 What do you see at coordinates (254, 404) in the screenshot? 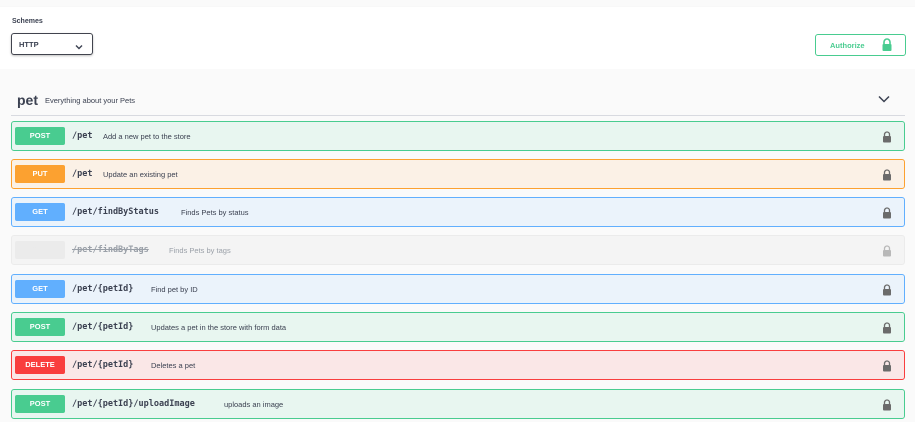
I see `operation-summary: uploads an image` at bounding box center [254, 404].